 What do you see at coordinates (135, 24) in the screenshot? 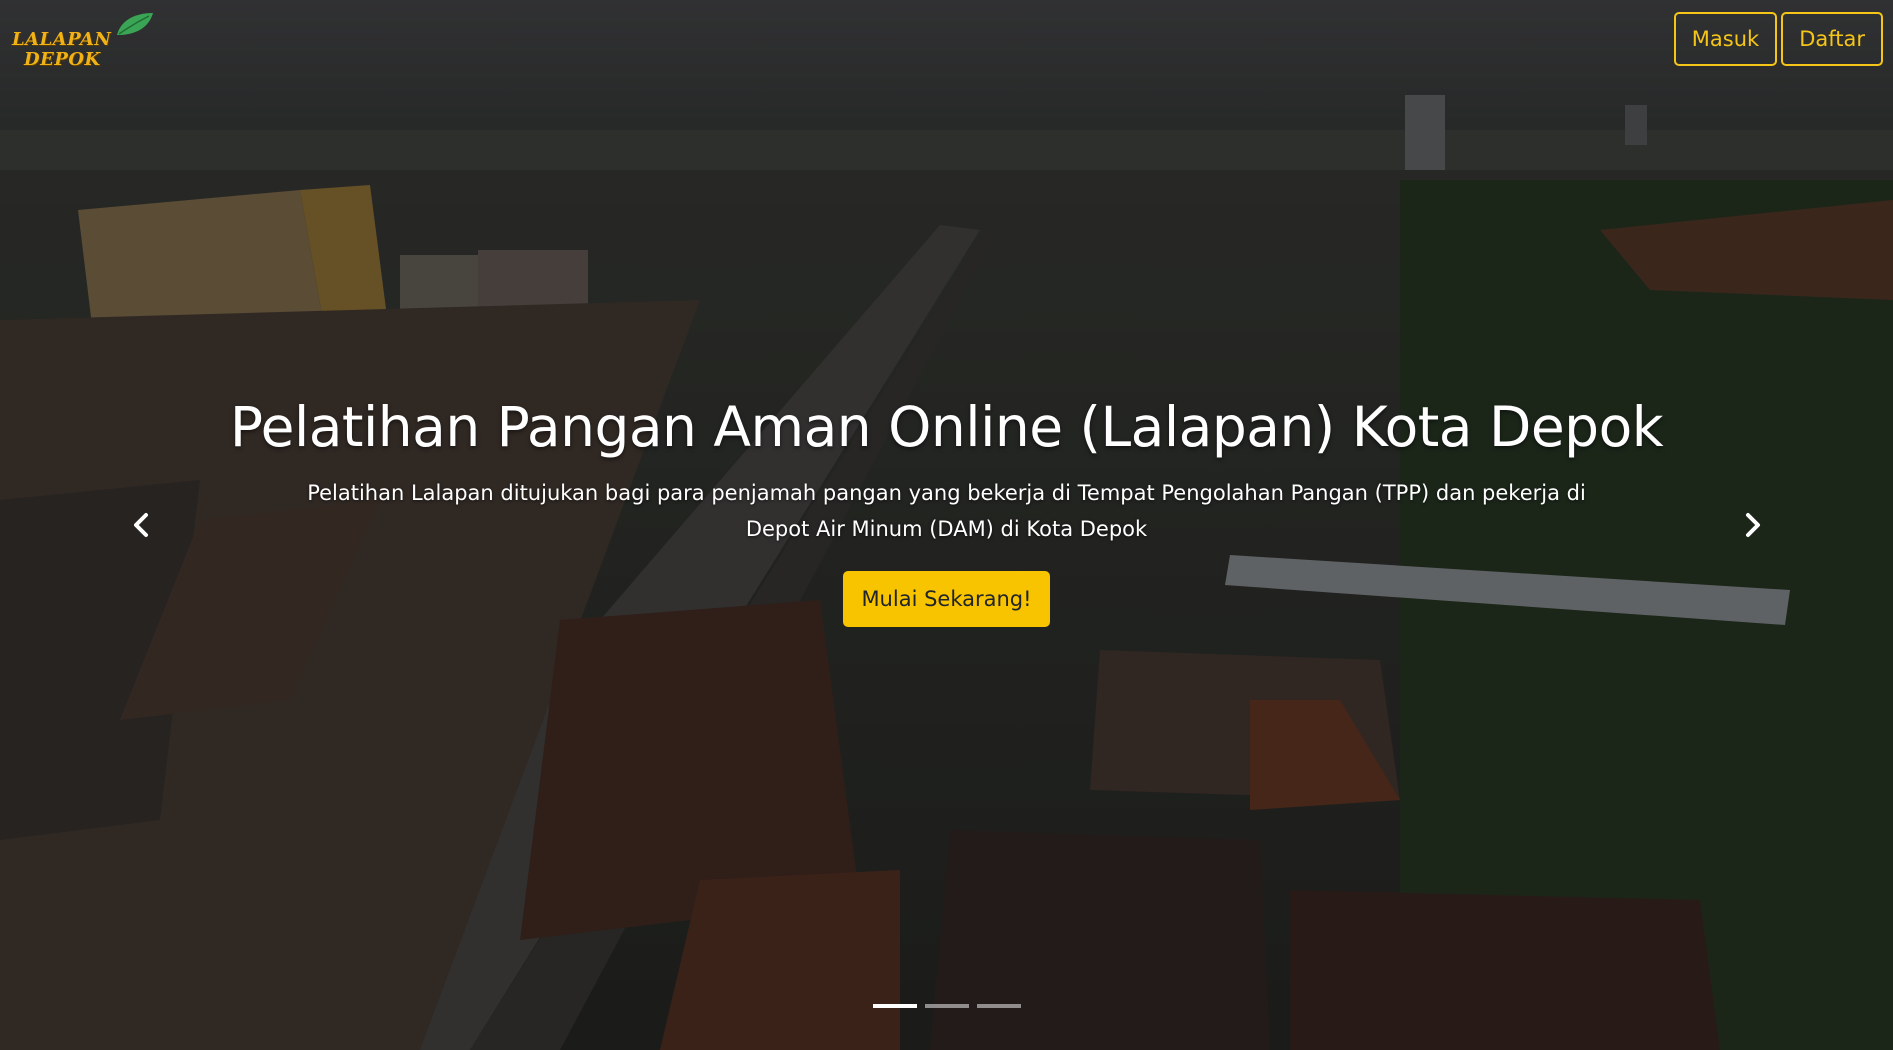
I see `leaf-icon` at bounding box center [135, 24].